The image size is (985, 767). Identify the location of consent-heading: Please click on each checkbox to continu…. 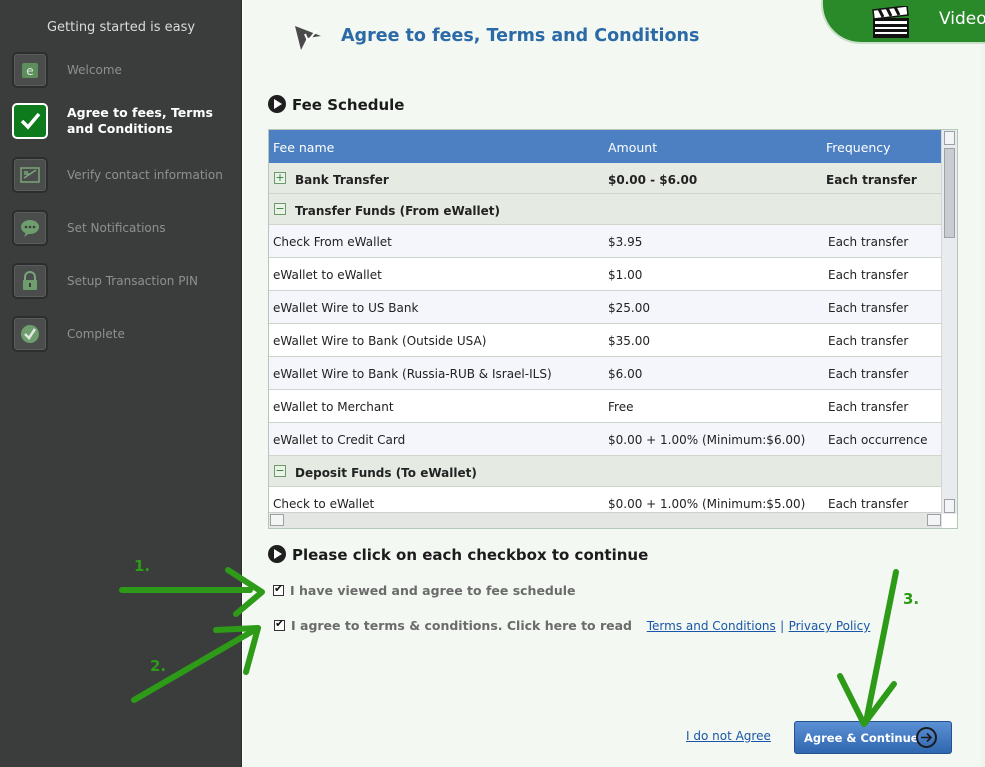
(458, 554).